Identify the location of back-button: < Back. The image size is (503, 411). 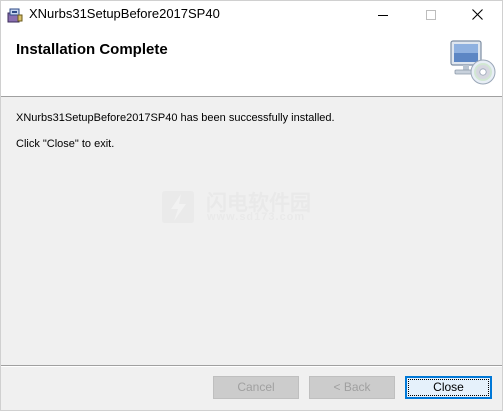
(352, 387).